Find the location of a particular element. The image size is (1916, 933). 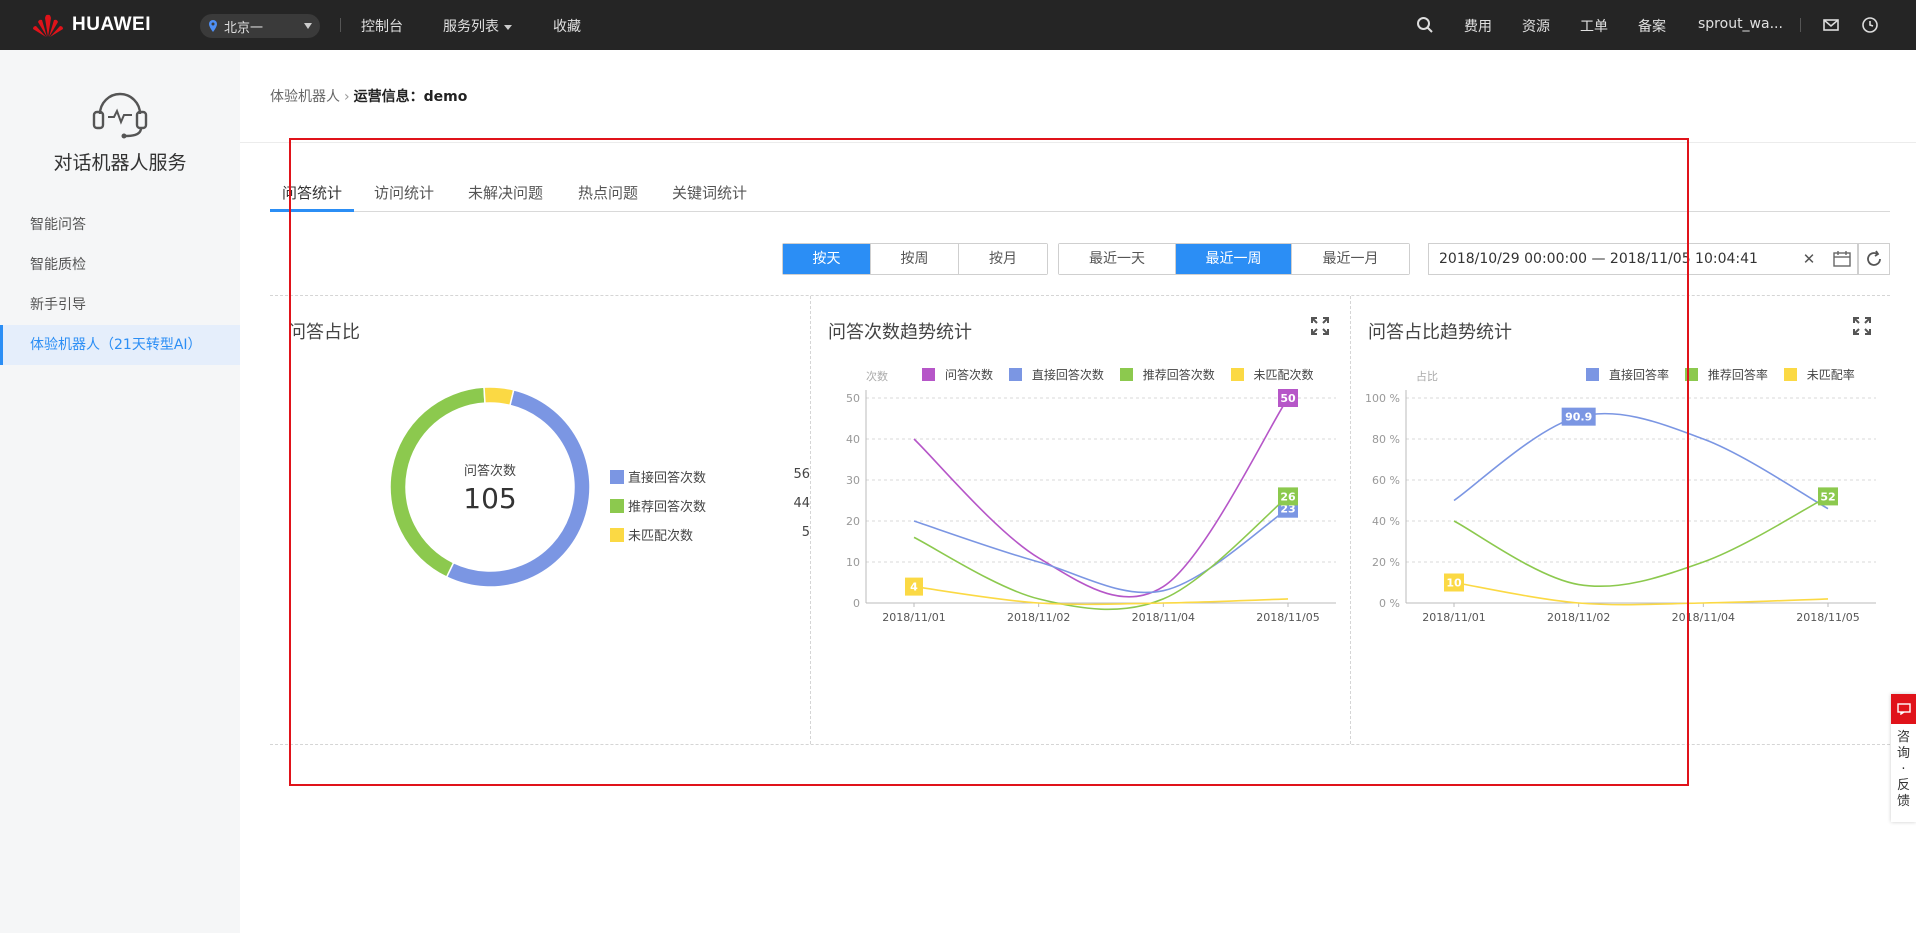

donut-center-value: 105 is located at coordinates (490, 498).